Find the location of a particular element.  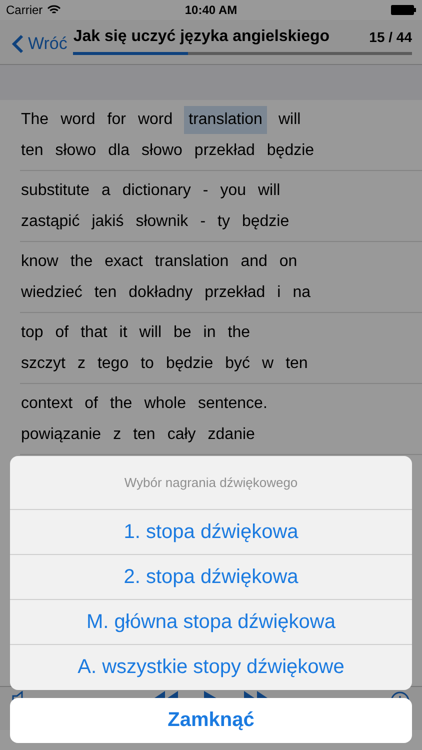

status-time: 10:40 AM is located at coordinates (211, 10).